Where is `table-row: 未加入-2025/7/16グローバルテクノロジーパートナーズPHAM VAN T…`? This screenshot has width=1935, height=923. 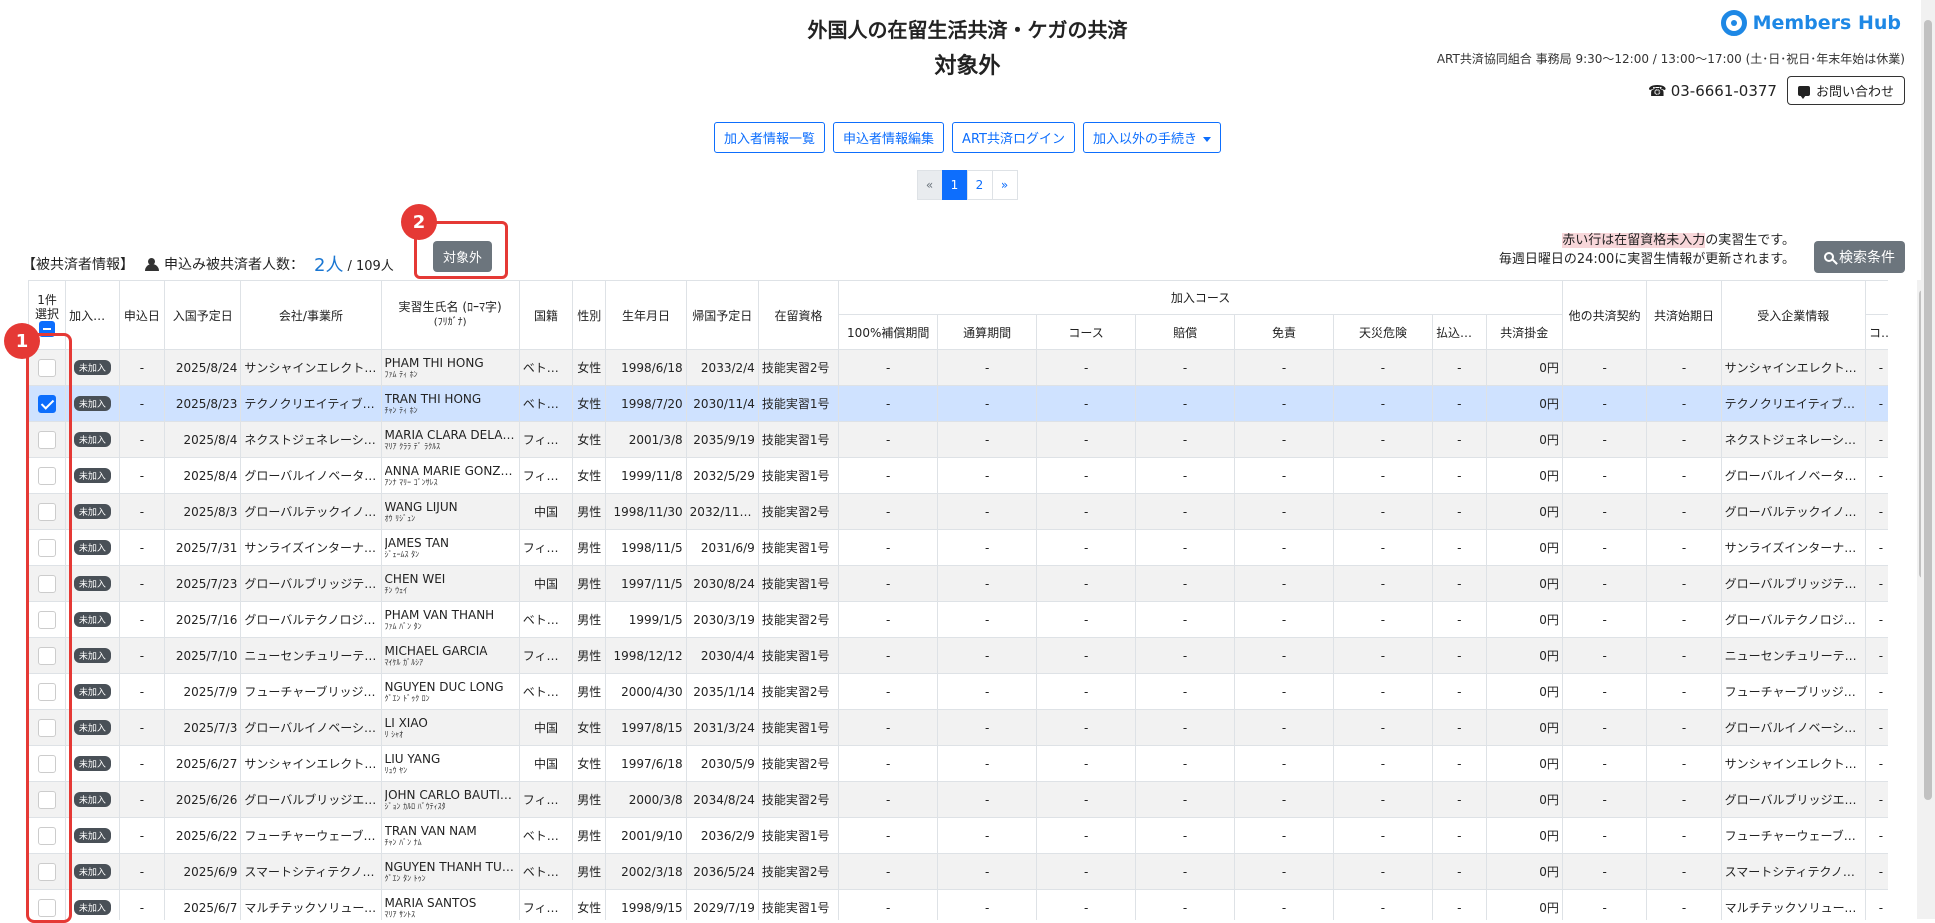 table-row: 未加入-2025/7/16グローバルテクノロジーパートナーズPHAM VAN T… is located at coordinates (958, 619).